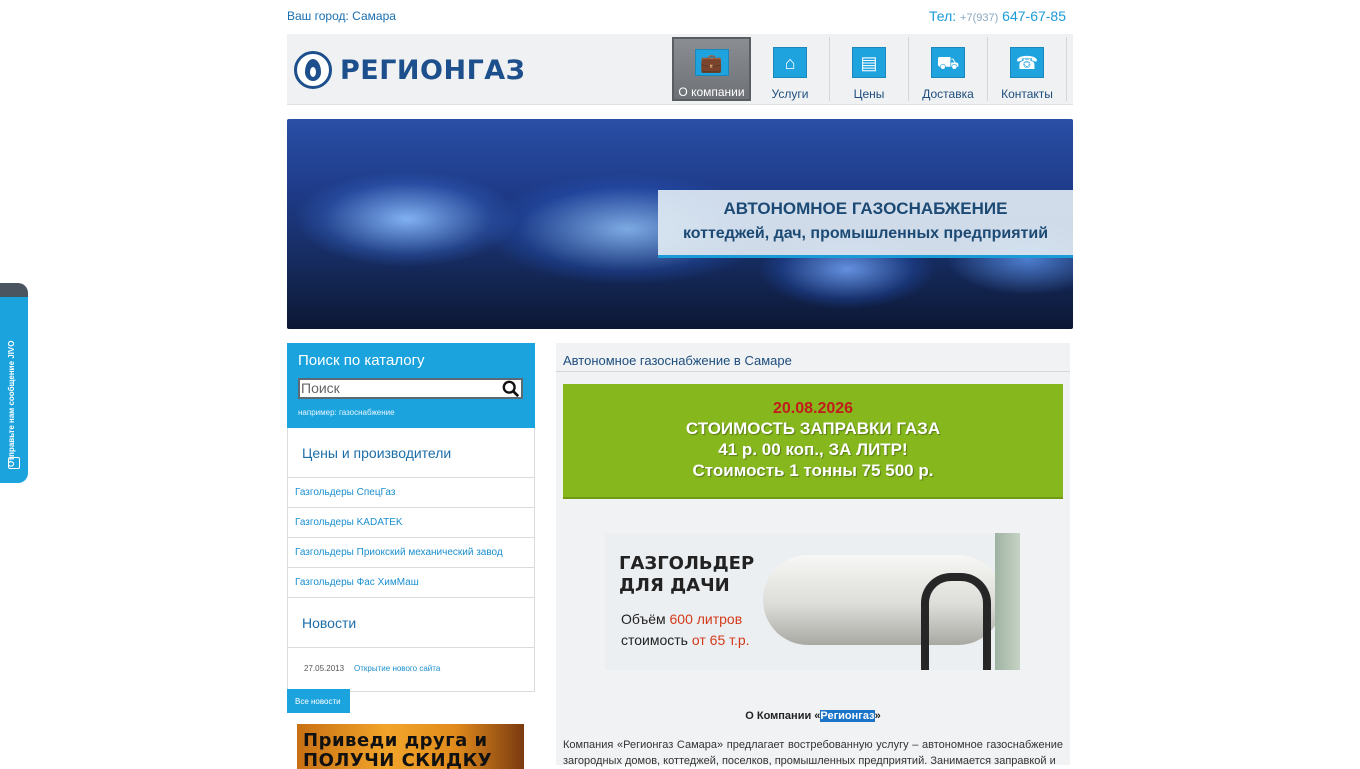  I want to click on catalog-link: Газгольдеры СпецГаз, so click(411, 493).